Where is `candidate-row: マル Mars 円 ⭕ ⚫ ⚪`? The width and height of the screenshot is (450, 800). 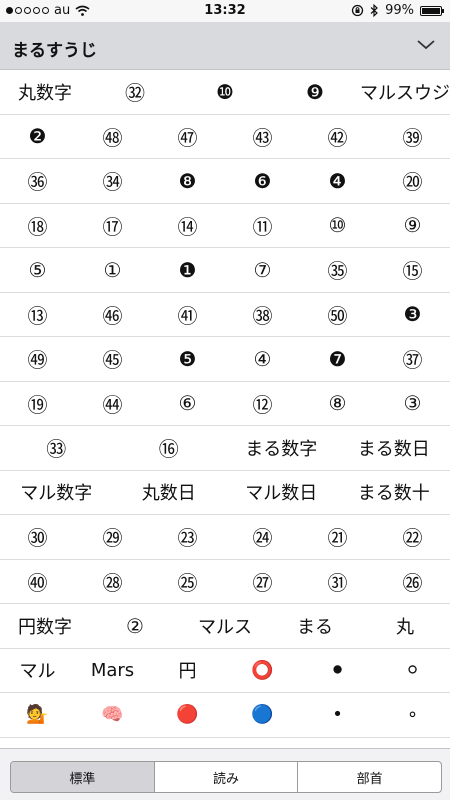 candidate-row: マル Mars 円 ⭕ ⚫ ⚪ is located at coordinates (225, 671).